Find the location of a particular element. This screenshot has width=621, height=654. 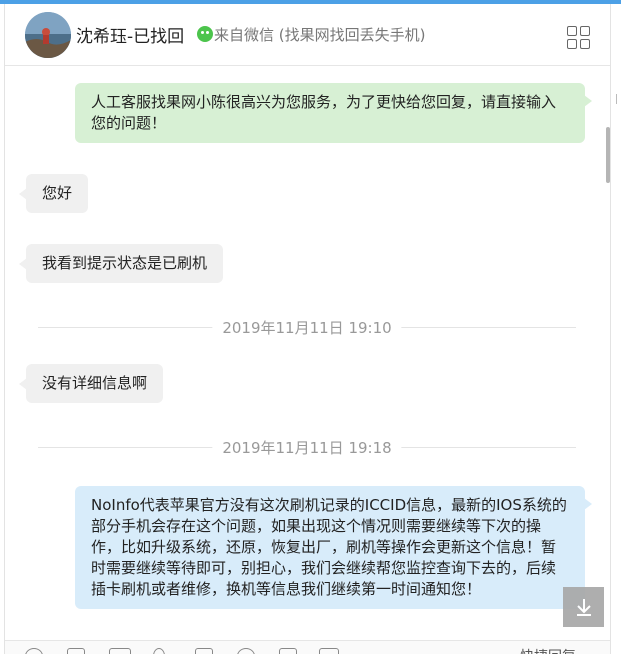

avatar is located at coordinates (48, 35).